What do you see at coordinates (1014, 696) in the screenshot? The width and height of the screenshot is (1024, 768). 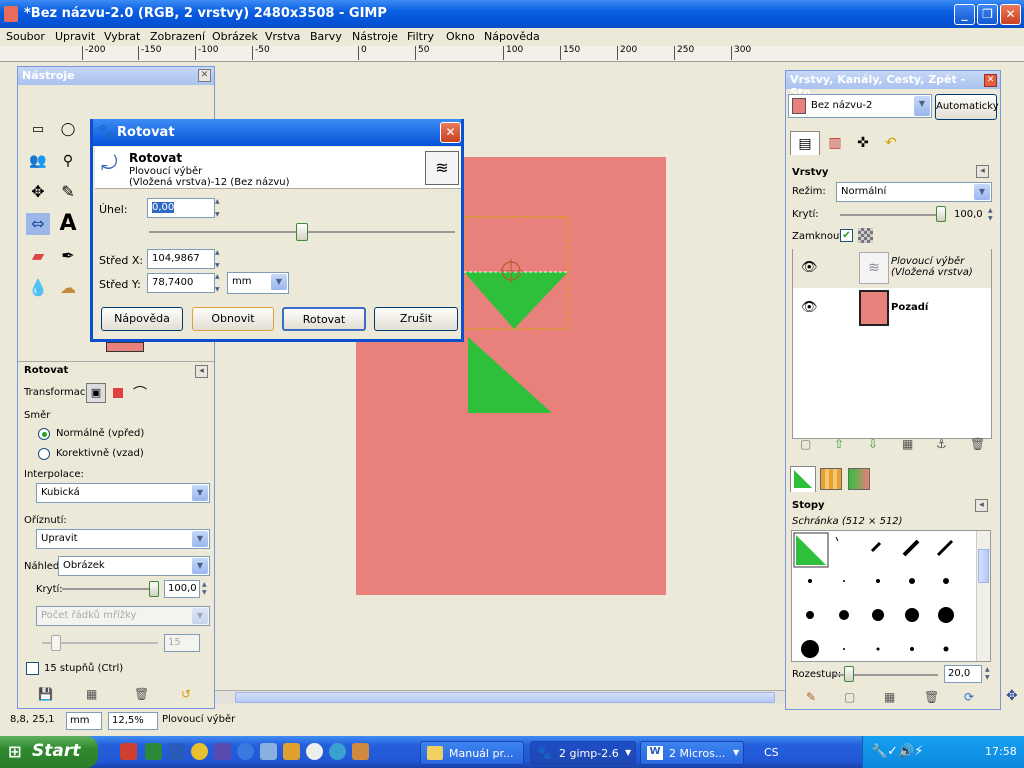 I see `navigate-icon: ✥` at bounding box center [1014, 696].